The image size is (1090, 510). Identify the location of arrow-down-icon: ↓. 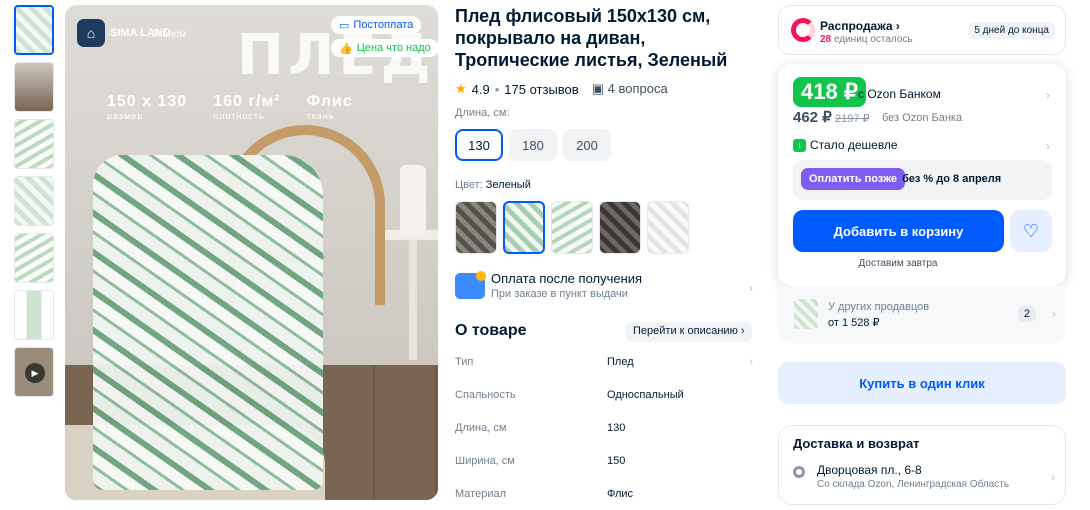
(799, 145).